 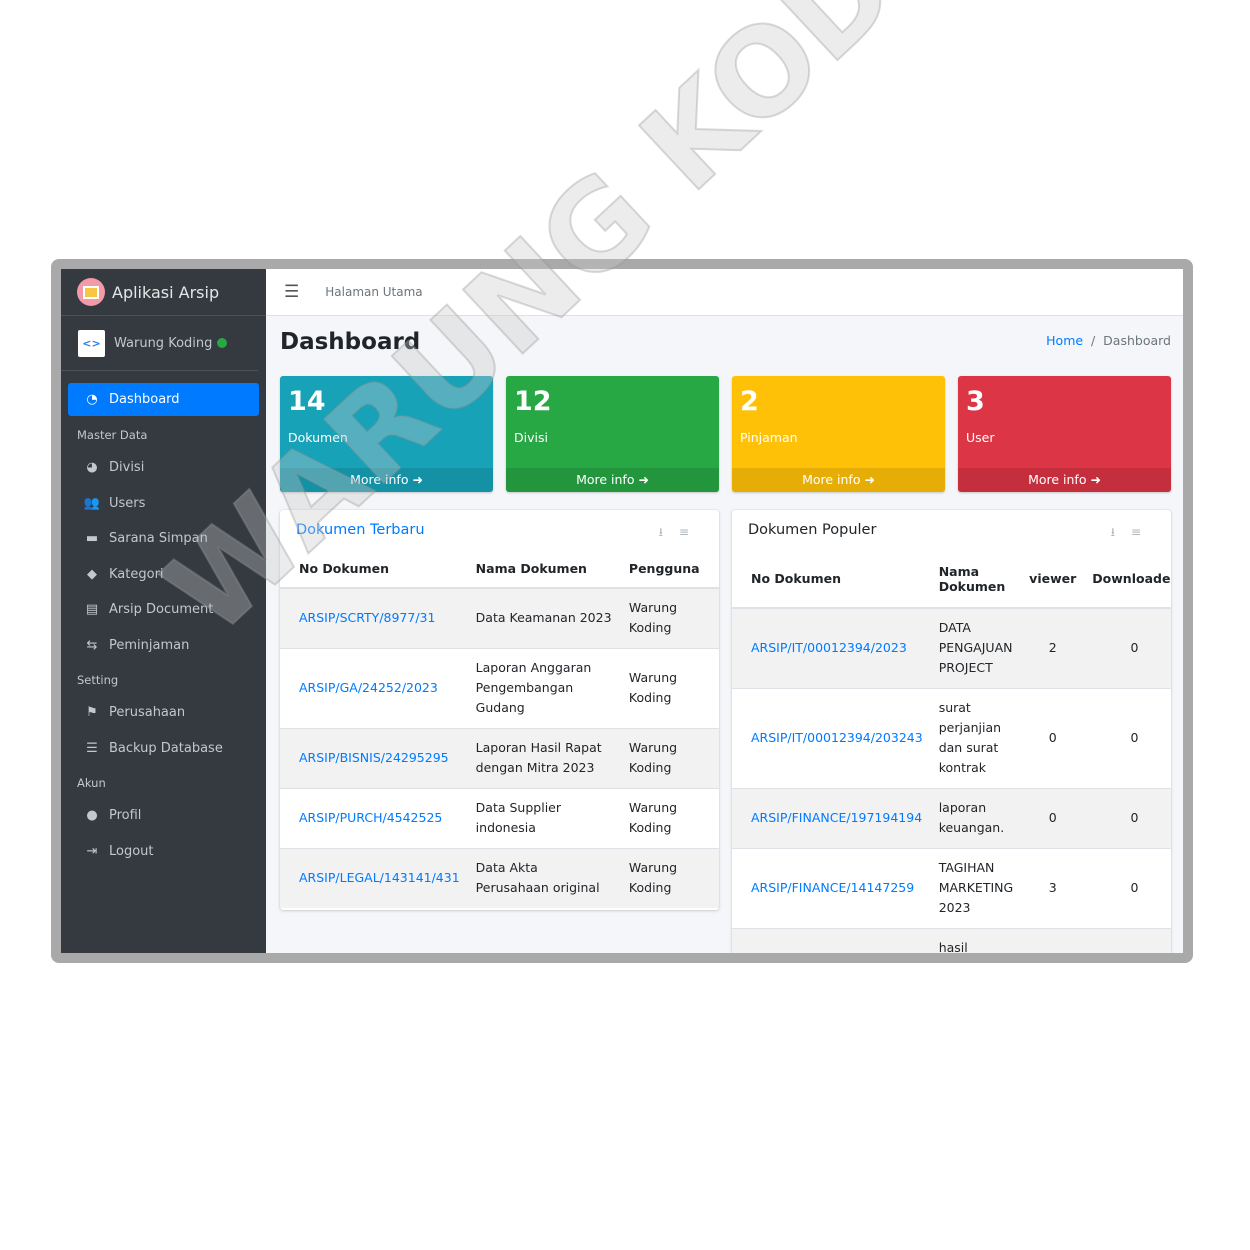 I want to click on brand-link: Aplikasi Arsip, so click(x=163, y=292).